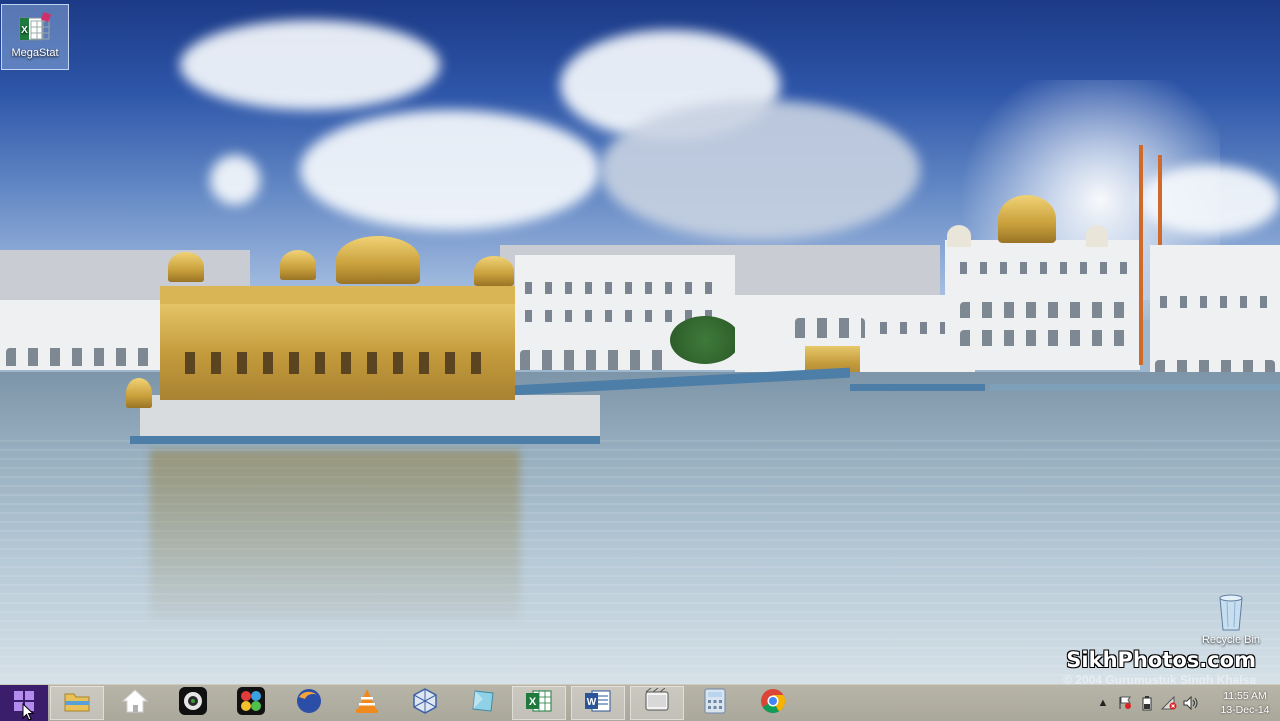  I want to click on taskbar-virtualbox, so click(425, 703).